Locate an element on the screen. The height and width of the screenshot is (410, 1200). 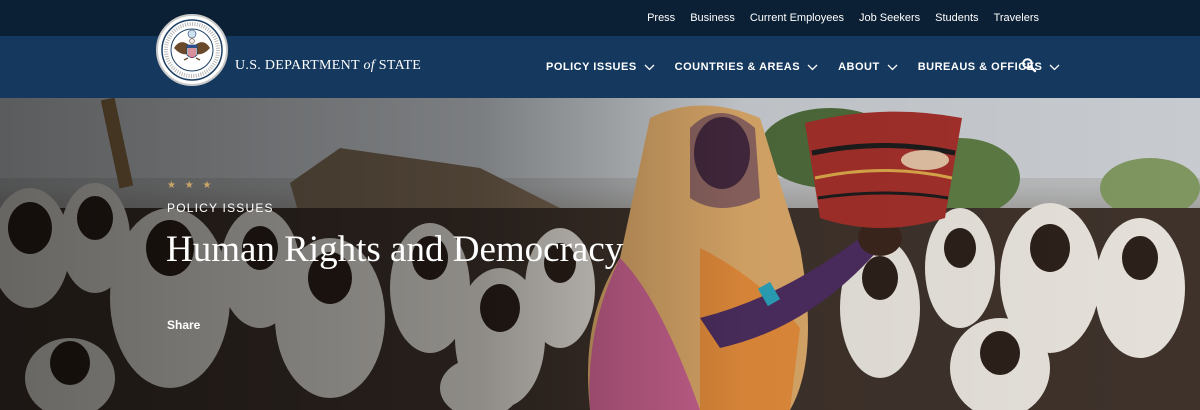
nav-item-about: ABOUT is located at coordinates (868, 67).